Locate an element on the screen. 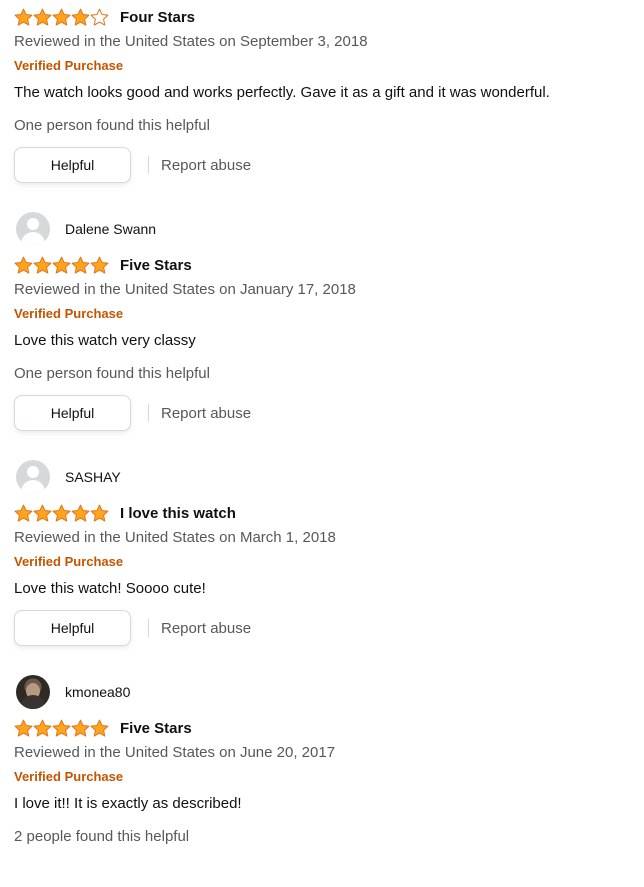 The image size is (644, 887). review-title-row: I love this watch is located at coordinates (125, 513).